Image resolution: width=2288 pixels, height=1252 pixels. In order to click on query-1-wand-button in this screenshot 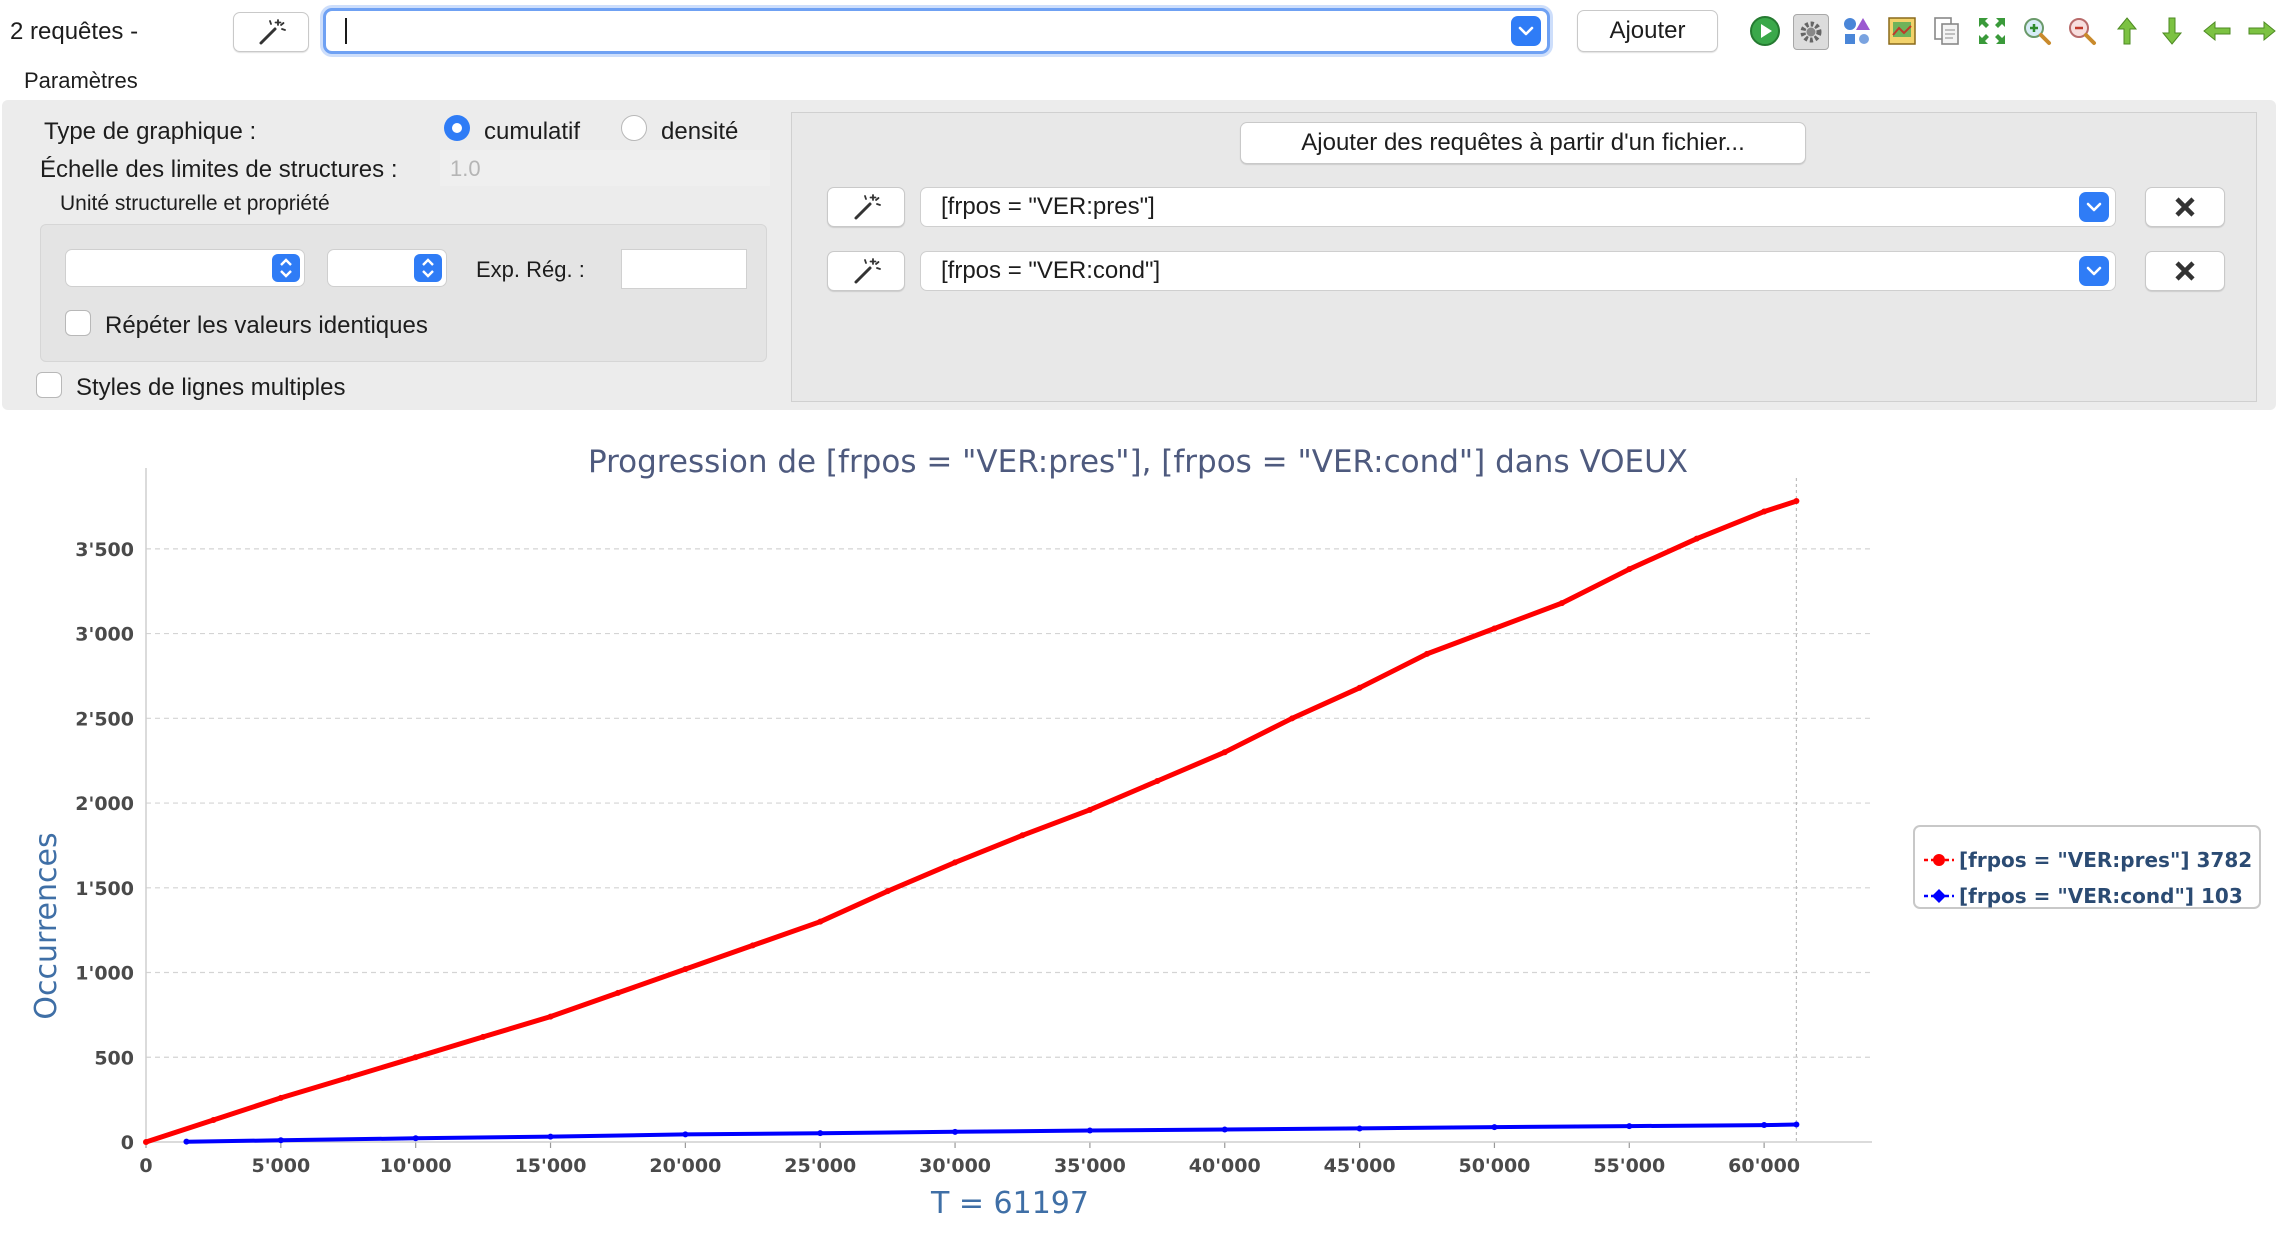, I will do `click(866, 207)`.